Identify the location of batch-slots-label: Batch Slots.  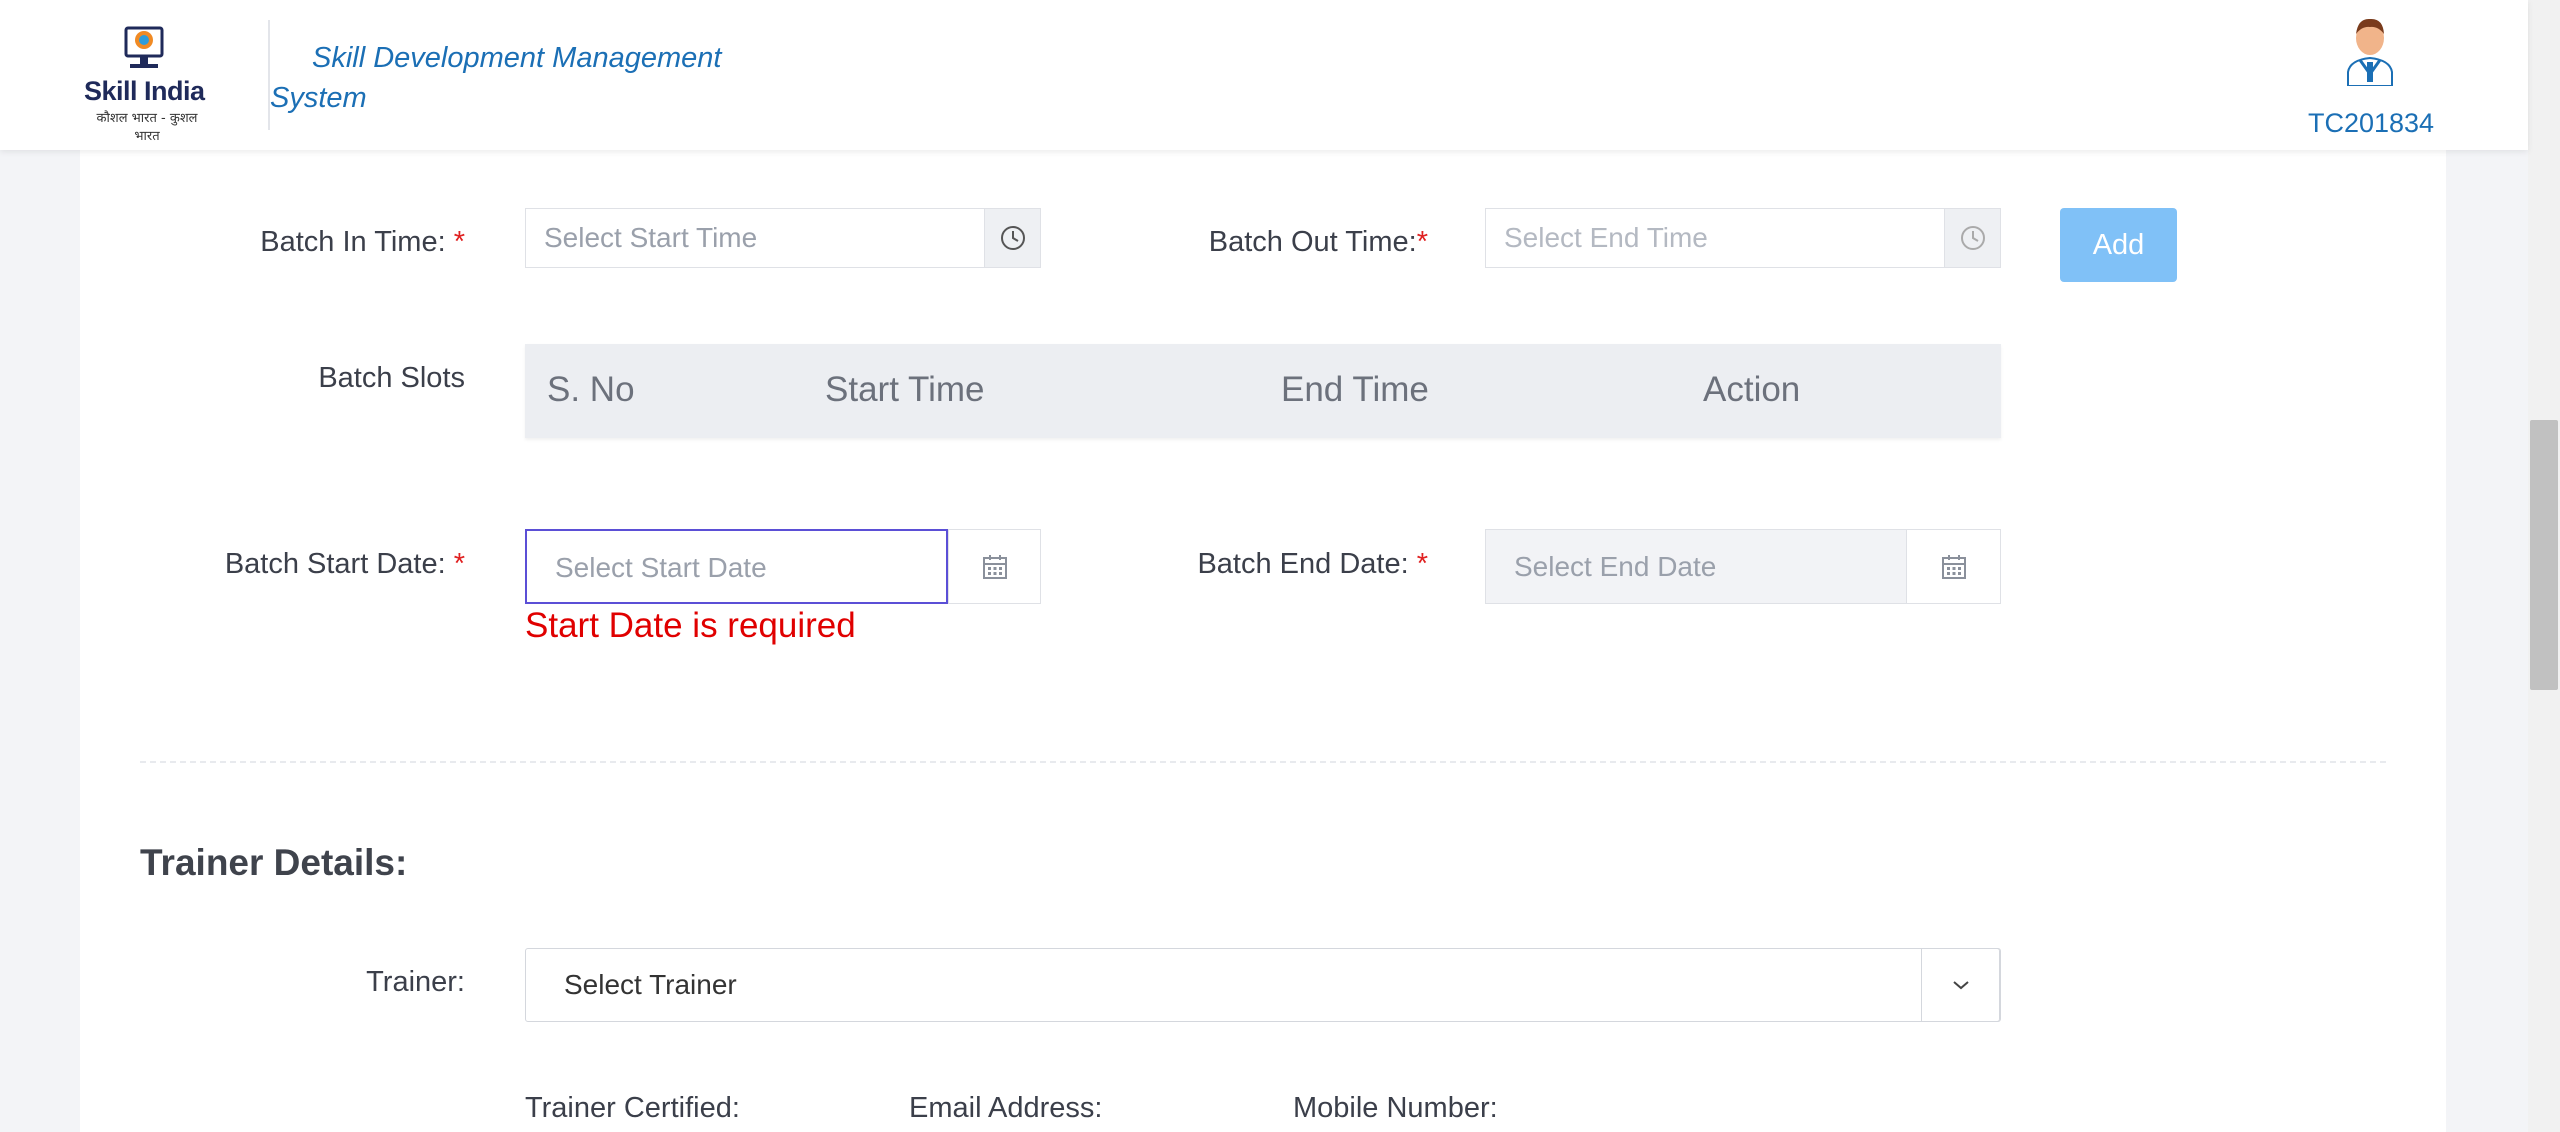
(391, 378).